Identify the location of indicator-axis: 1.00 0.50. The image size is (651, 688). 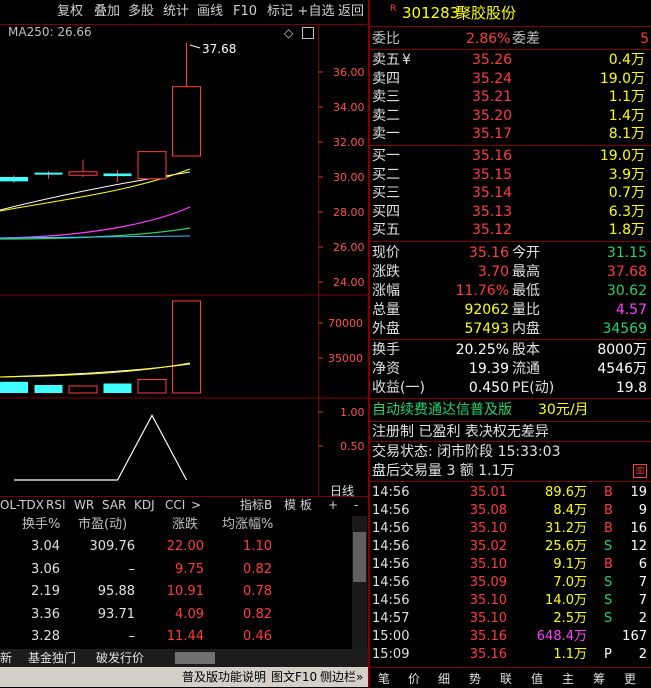
(341, 429).